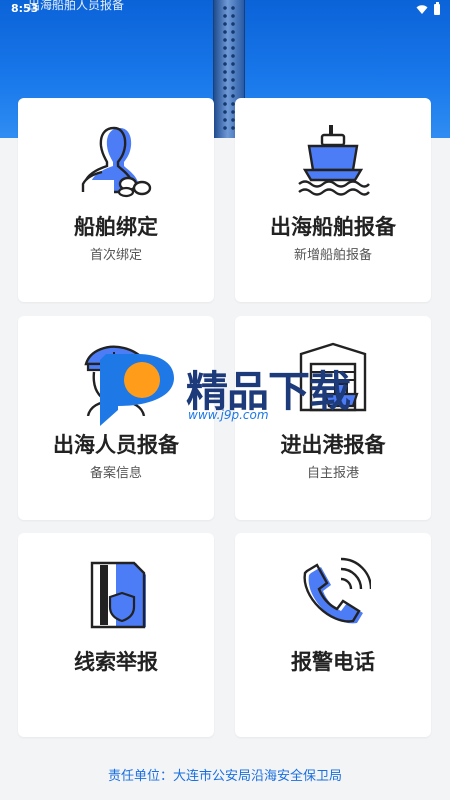  Describe the element at coordinates (118, 595) in the screenshot. I see `document-shield-icon` at that location.